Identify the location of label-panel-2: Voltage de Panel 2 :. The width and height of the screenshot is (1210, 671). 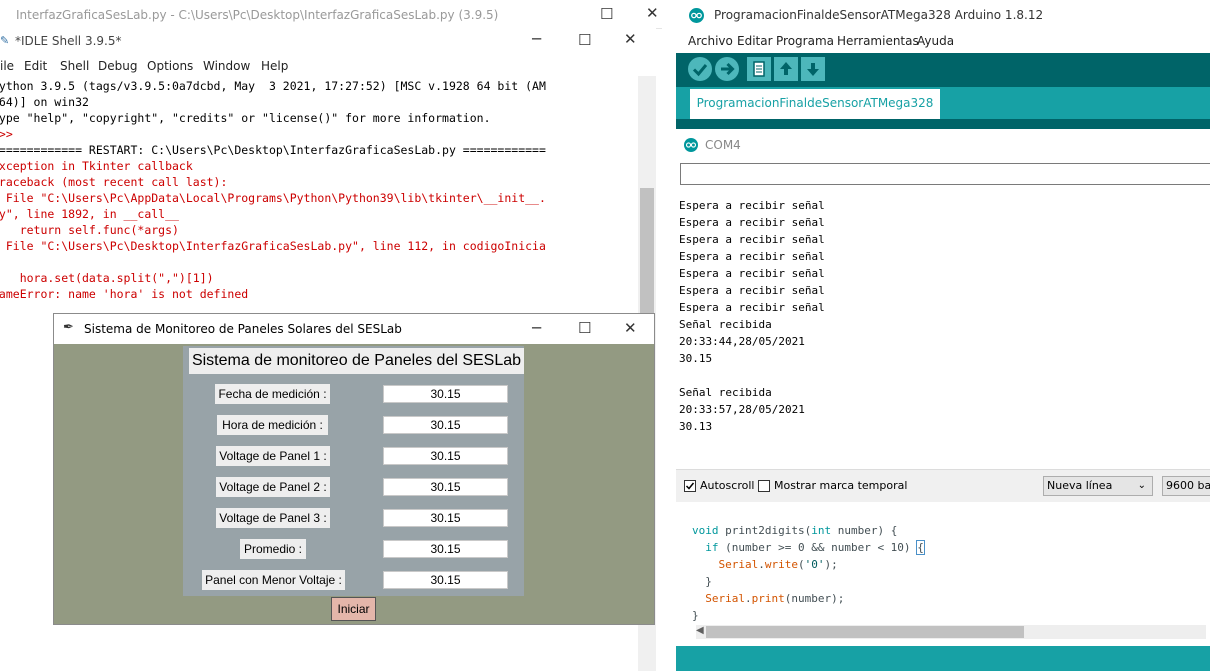
(273, 487).